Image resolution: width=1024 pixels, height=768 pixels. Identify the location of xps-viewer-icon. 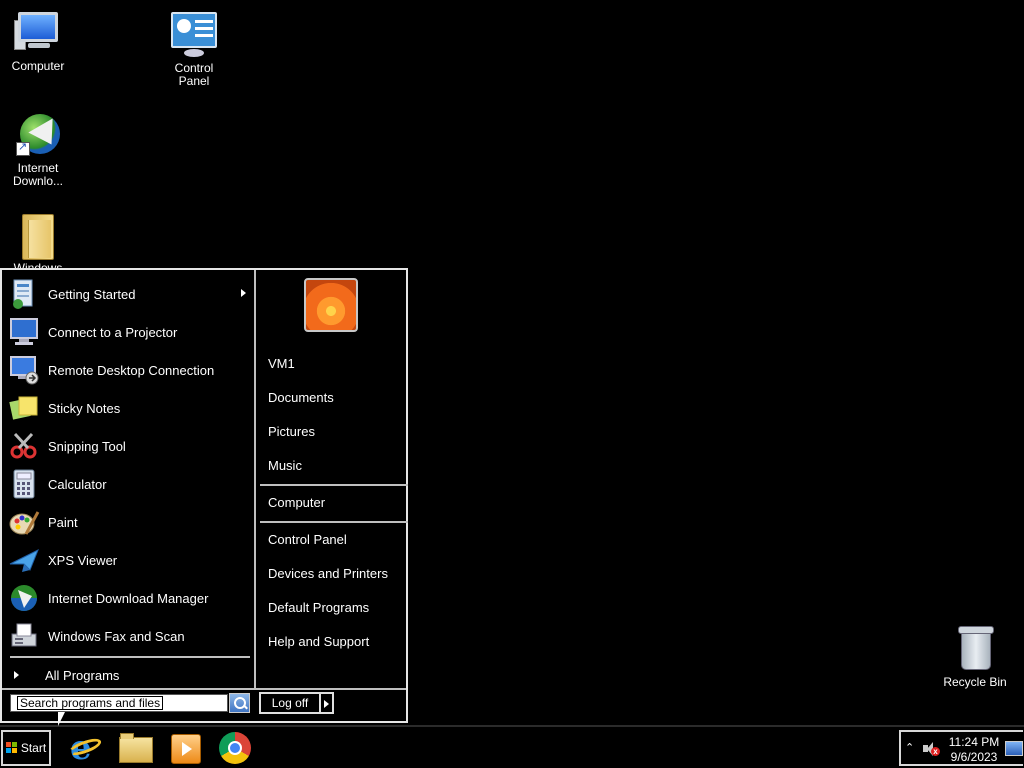
(24, 560).